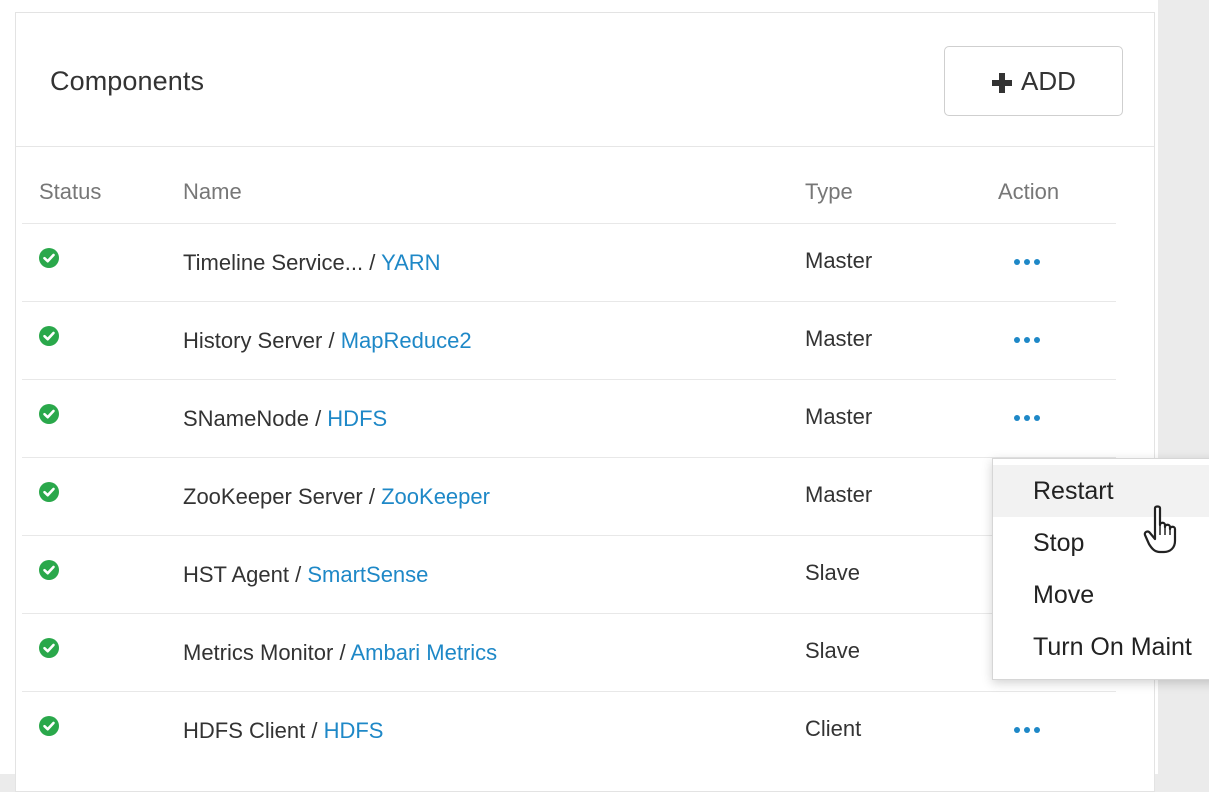 The height and width of the screenshot is (792, 1209). I want to click on menu-item-maintenance: Turn On Maint, so click(1101, 647).